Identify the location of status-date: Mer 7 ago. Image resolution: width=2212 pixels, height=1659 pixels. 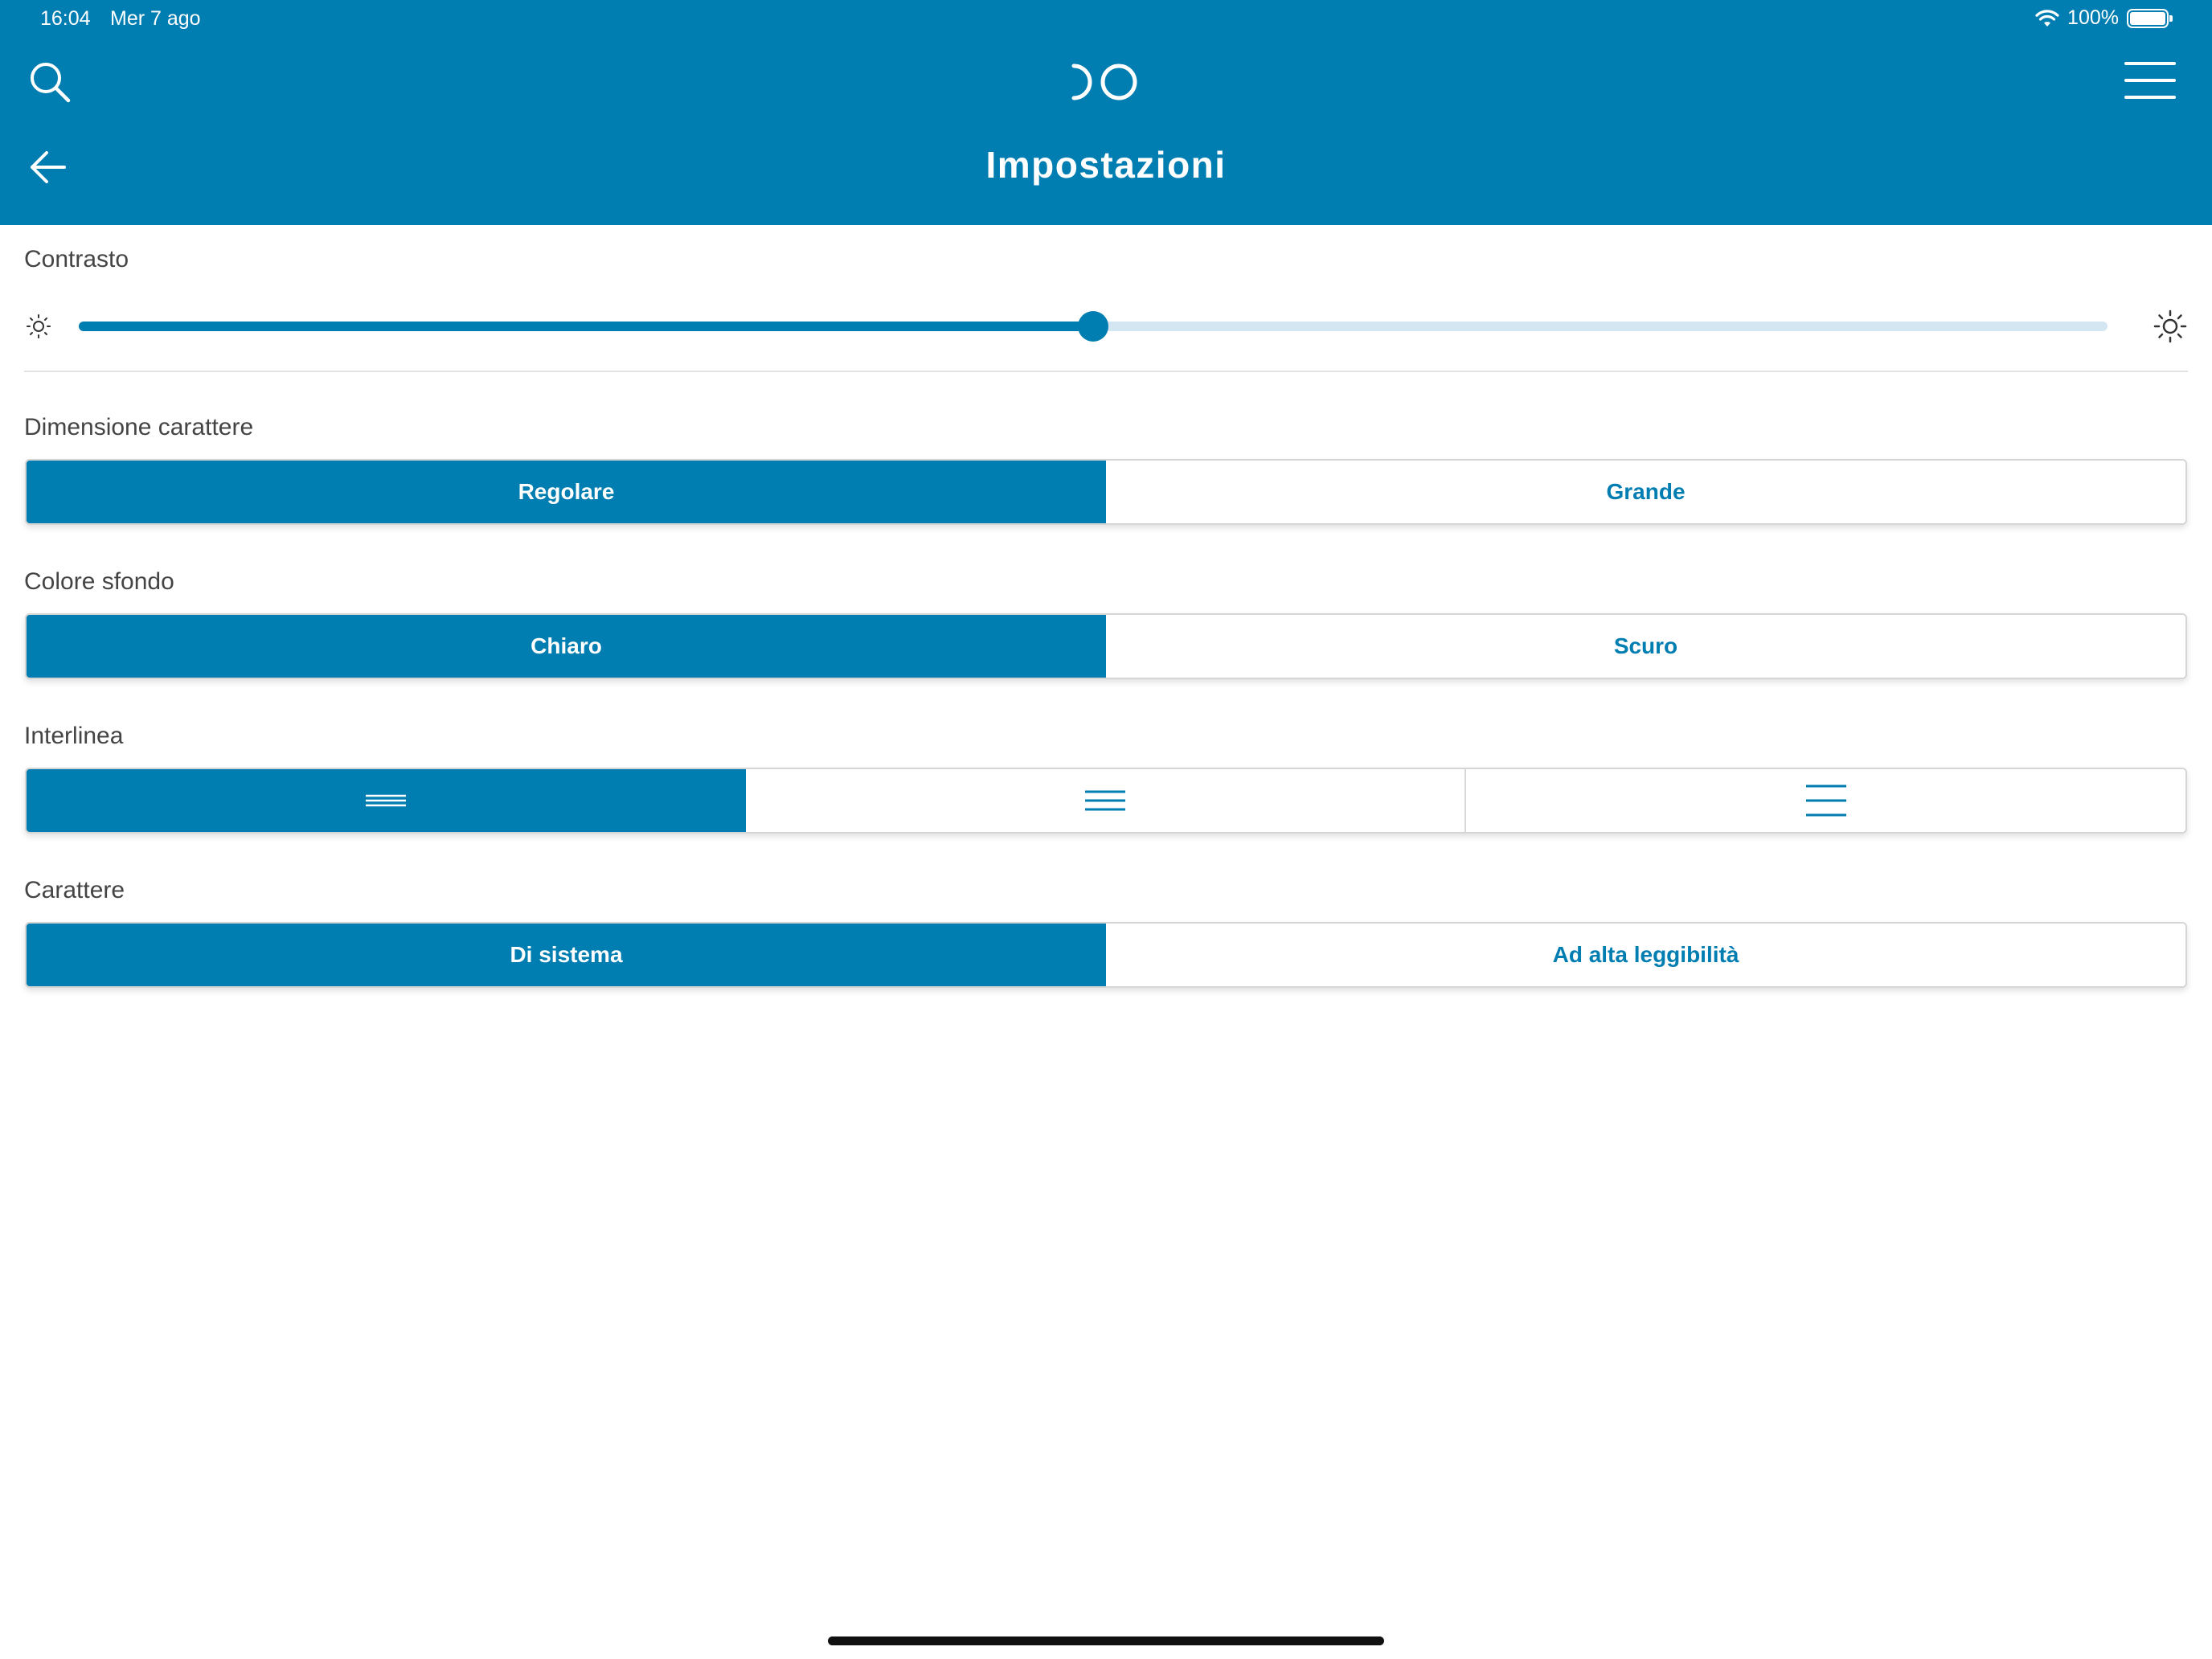
(155, 18).